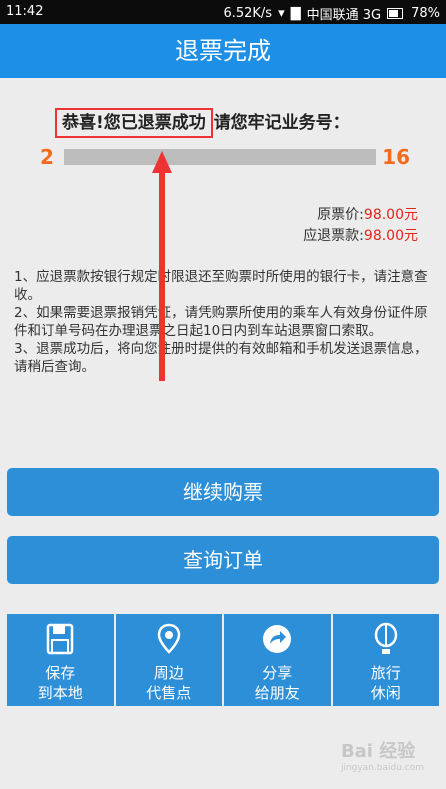 The width and height of the screenshot is (446, 789). What do you see at coordinates (277, 693) in the screenshot?
I see `tile-share-line2: 给朋友` at bounding box center [277, 693].